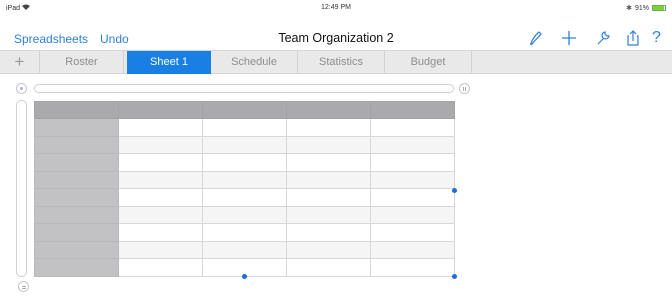 The height and width of the screenshot is (296, 672). Describe the element at coordinates (536, 38) in the screenshot. I see `format-brush-icon` at that location.